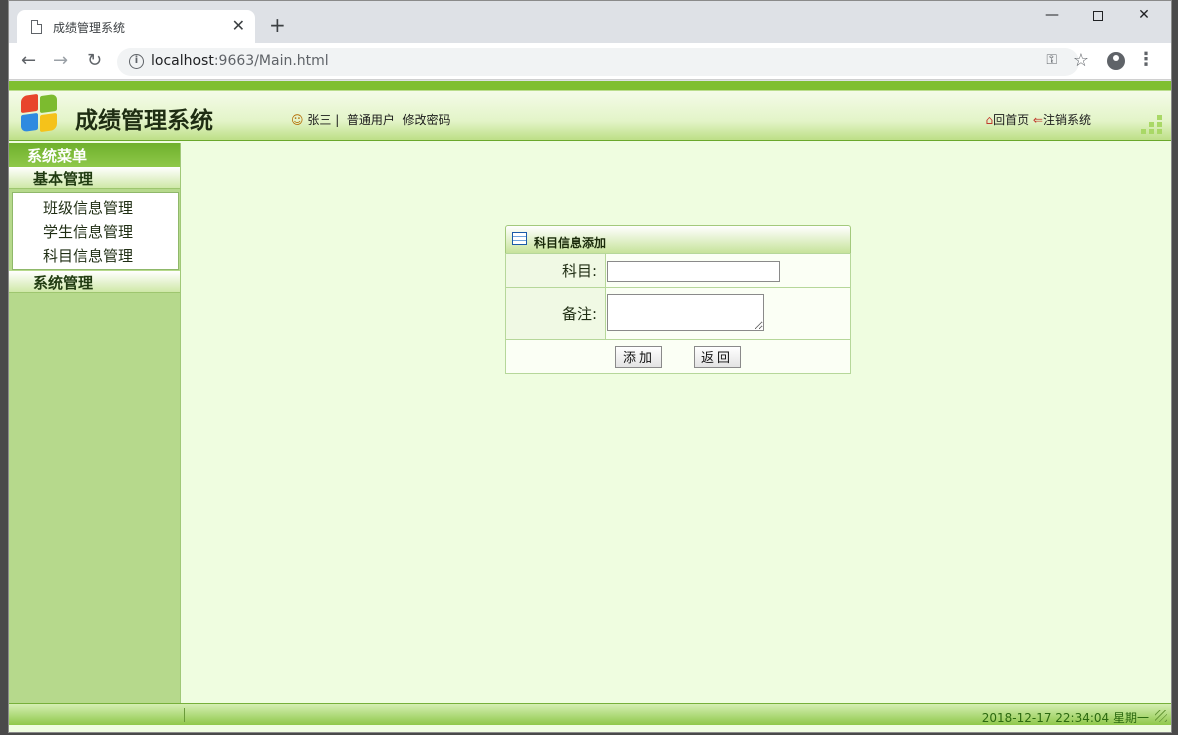 The image size is (1178, 735). I want to click on decorative-dots, so click(1153, 125).